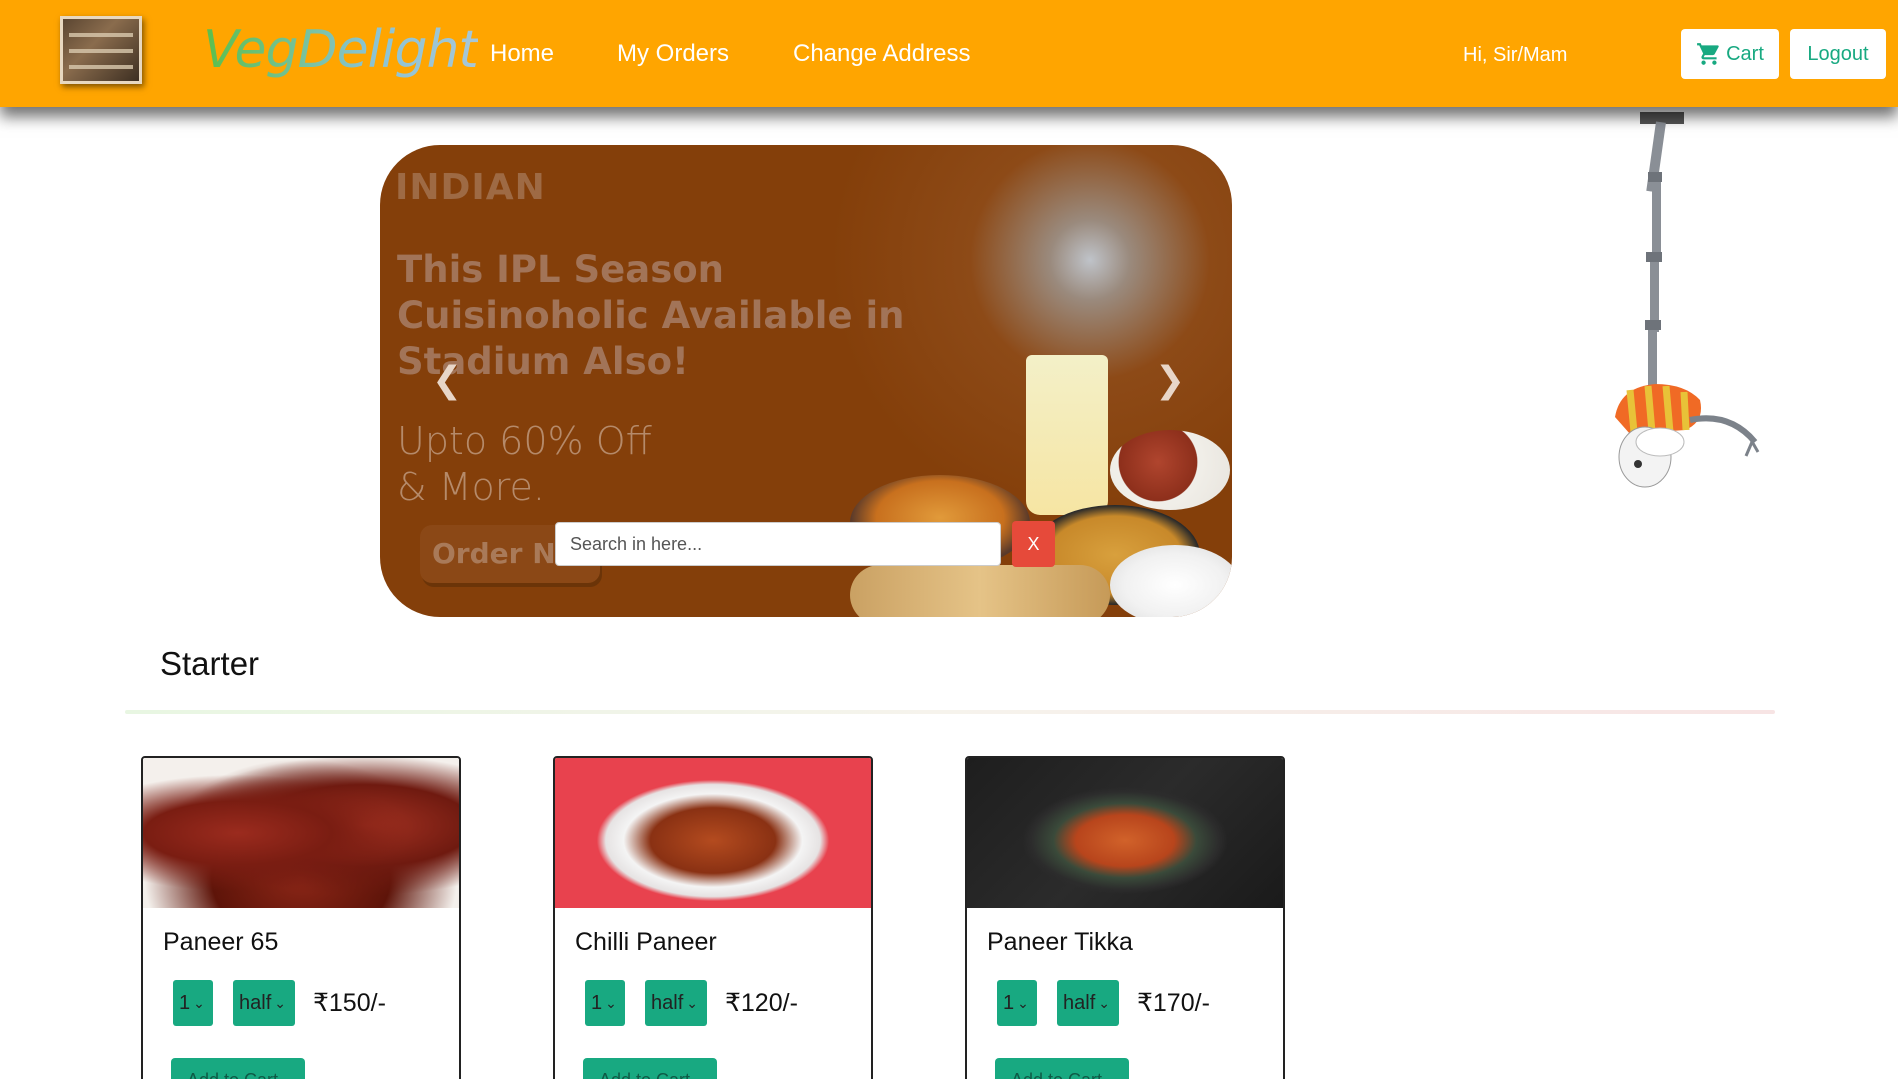 The height and width of the screenshot is (1079, 1898). Describe the element at coordinates (341, 50) in the screenshot. I see `brand-name: VegDelight` at that location.